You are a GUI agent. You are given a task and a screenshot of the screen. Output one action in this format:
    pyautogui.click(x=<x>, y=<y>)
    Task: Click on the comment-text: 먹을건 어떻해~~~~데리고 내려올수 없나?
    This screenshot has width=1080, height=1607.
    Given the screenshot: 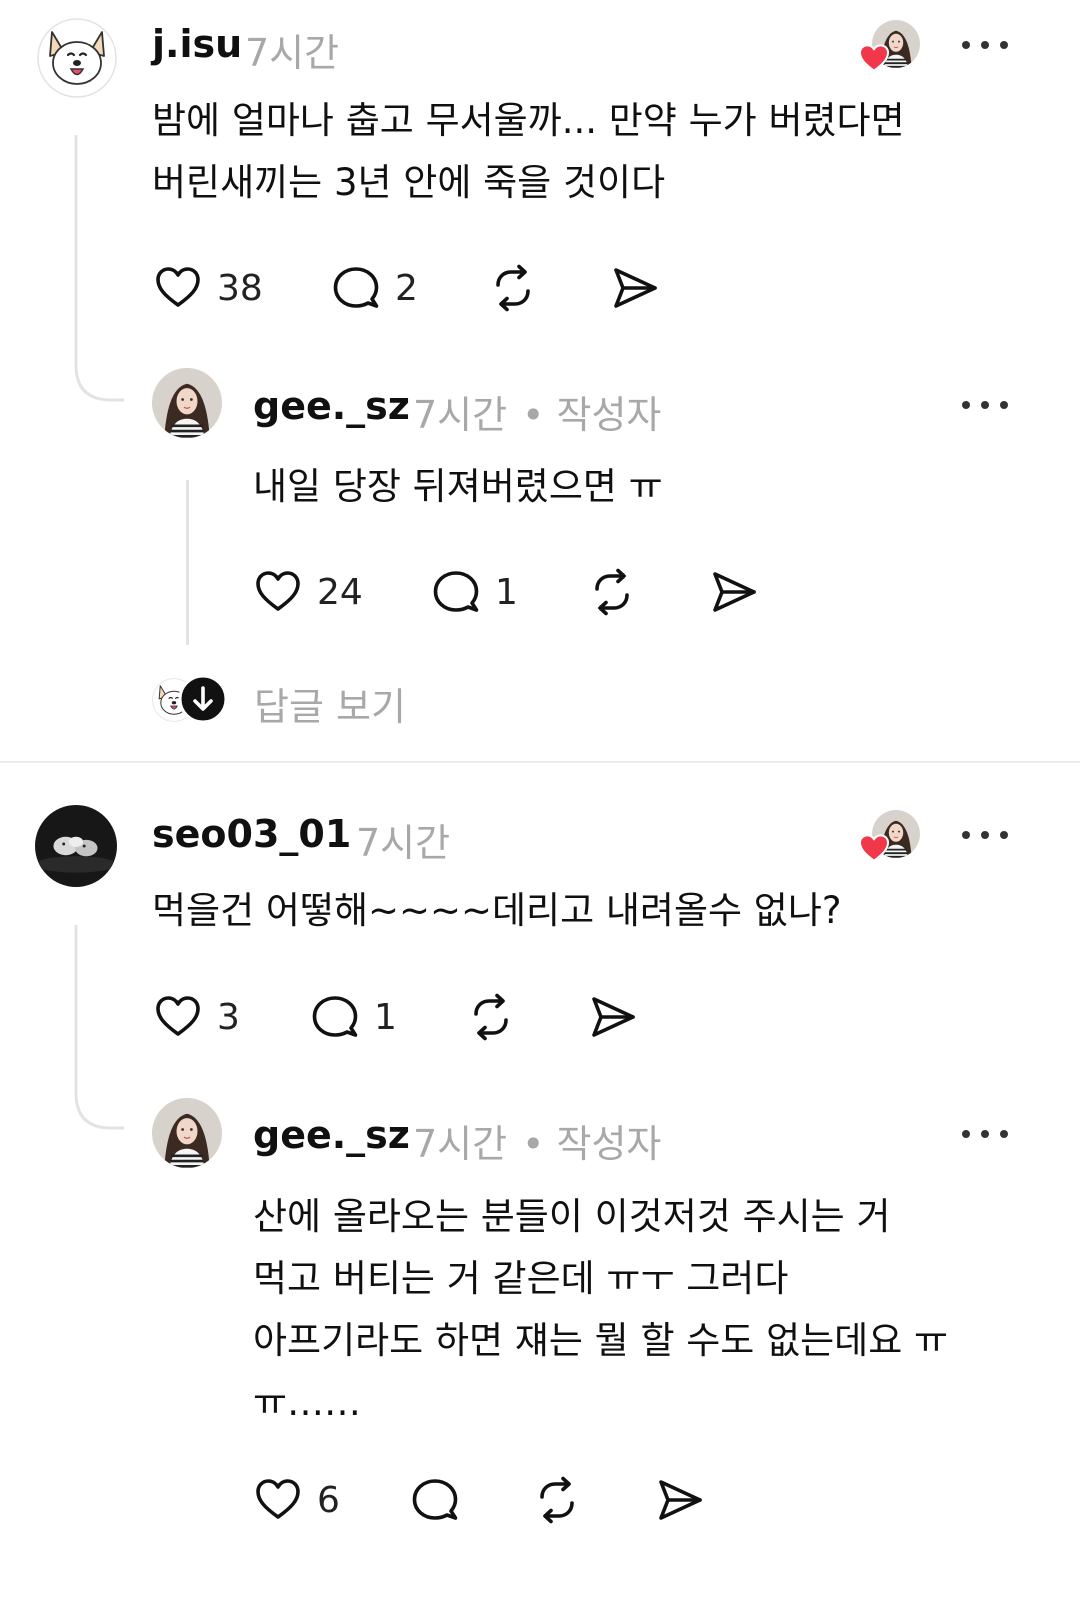 What is the action you would take?
    pyautogui.click(x=497, y=910)
    